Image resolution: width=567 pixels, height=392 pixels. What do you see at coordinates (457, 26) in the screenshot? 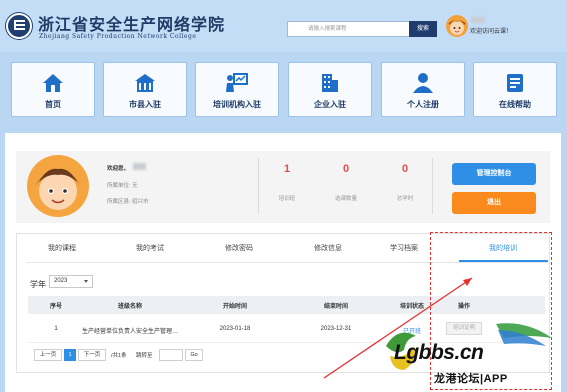
I see `user-avatar` at bounding box center [457, 26].